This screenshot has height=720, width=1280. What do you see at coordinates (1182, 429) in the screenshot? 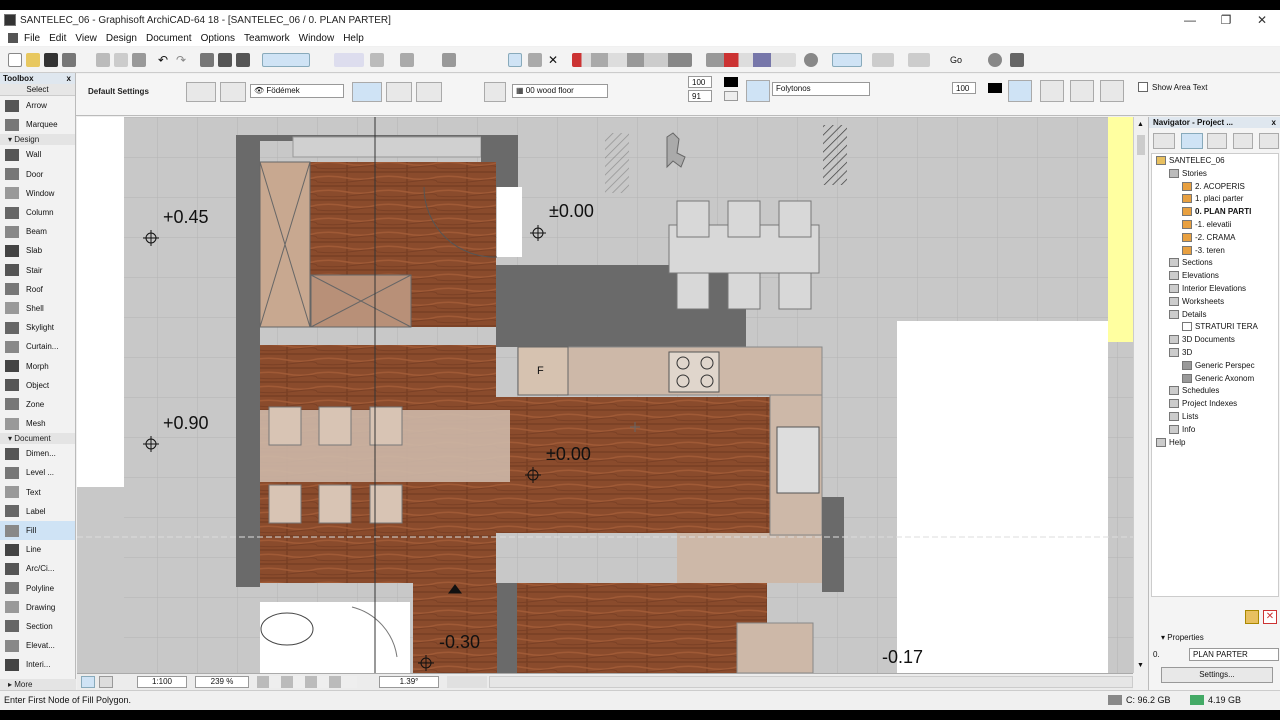
I see `tree-item: Info` at bounding box center [1182, 429].